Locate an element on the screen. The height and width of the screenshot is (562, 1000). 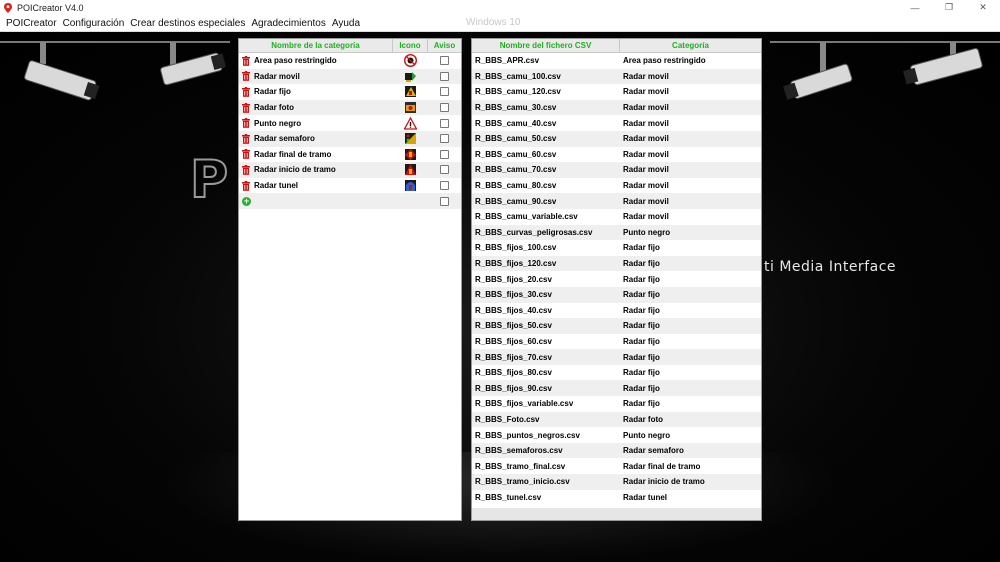
add-plus-icon: + is located at coordinates (246, 201).